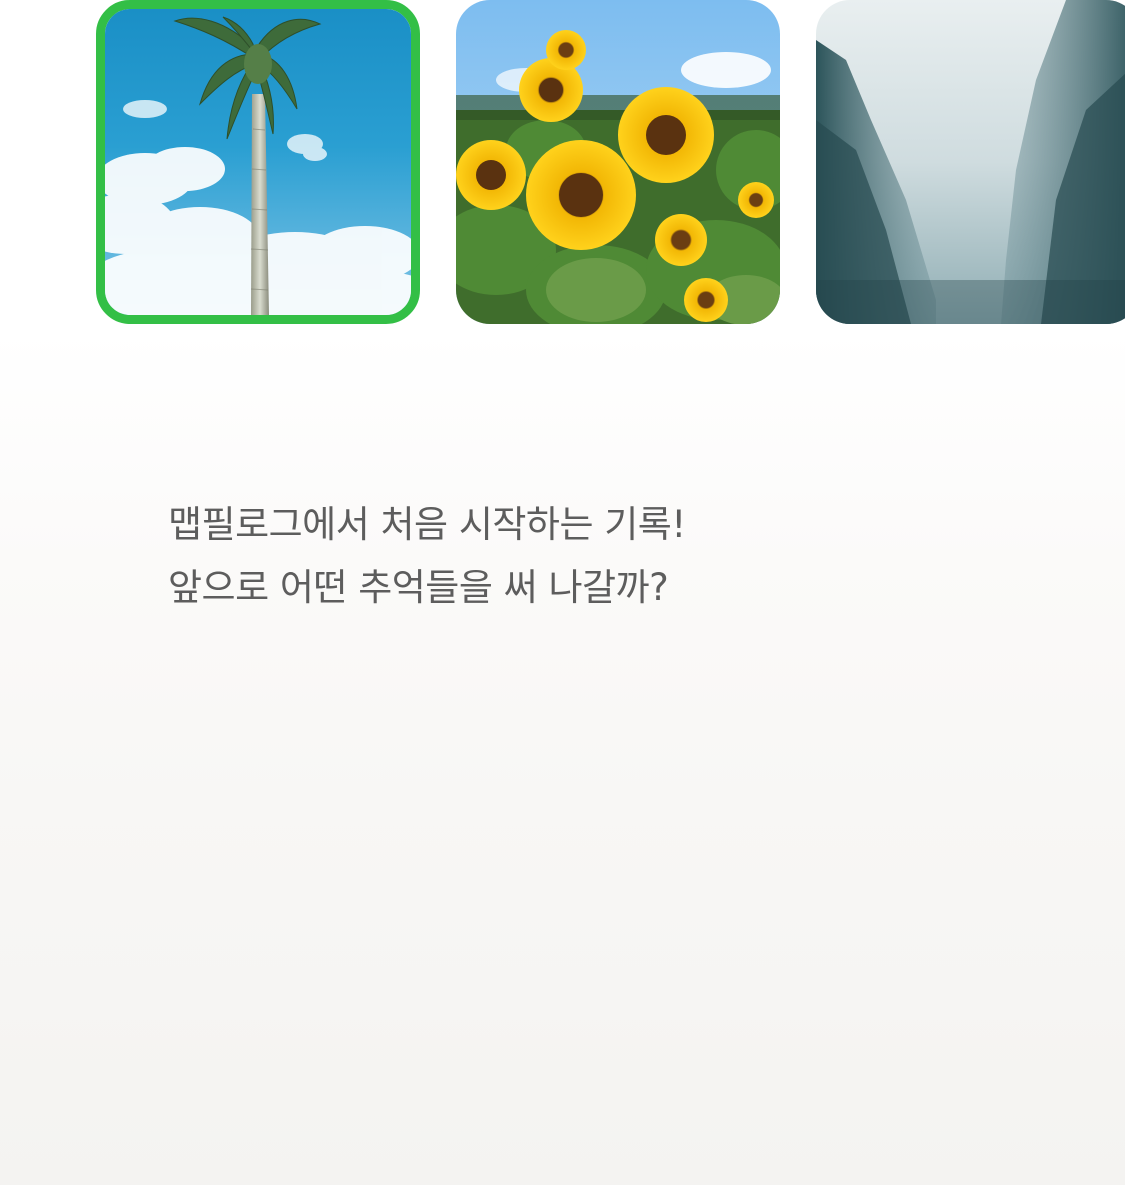 The image size is (1125, 1185). I want to click on photo-card-palm-tree, so click(258, 162).